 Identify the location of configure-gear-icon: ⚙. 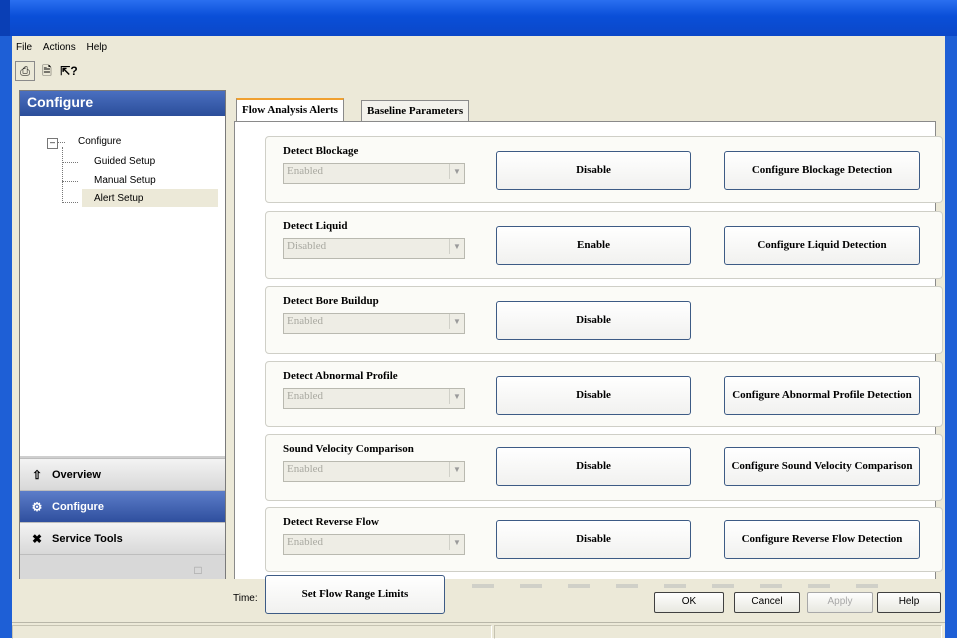
(37, 506).